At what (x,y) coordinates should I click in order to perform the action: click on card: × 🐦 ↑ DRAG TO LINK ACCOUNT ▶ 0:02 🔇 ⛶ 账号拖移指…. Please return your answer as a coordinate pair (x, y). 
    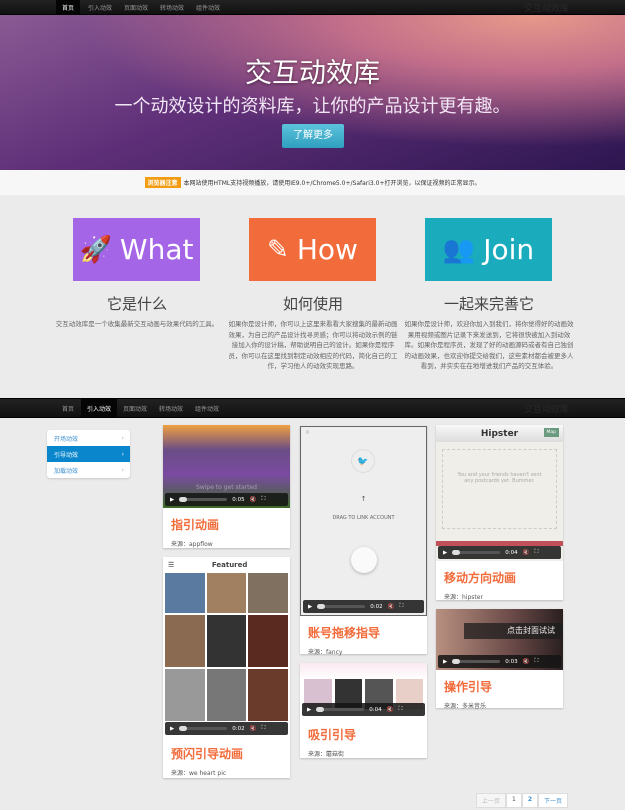
    Looking at the image, I should click on (363, 541).